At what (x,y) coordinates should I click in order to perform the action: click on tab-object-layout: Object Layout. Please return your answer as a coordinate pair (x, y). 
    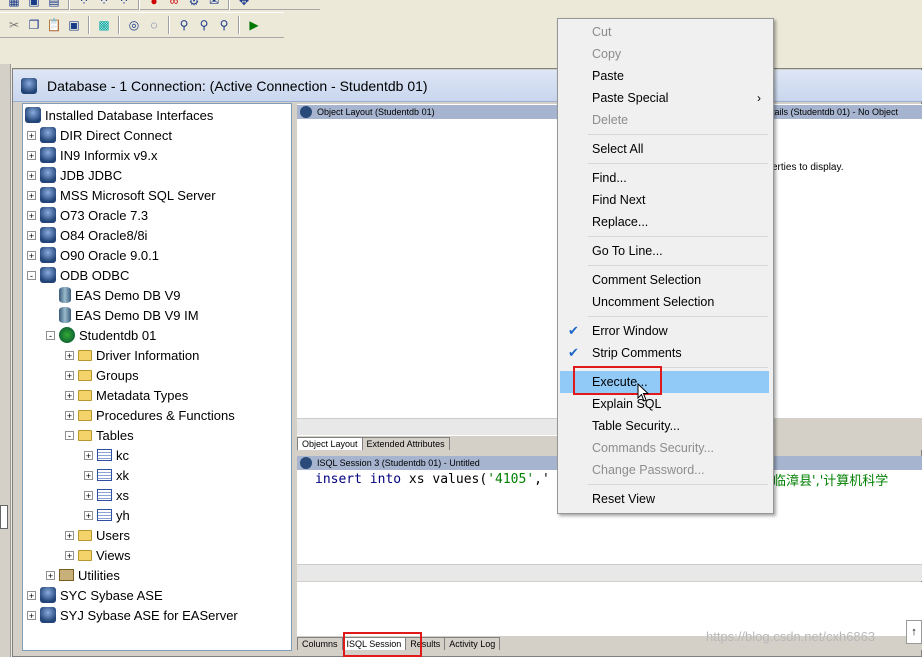
    Looking at the image, I should click on (330, 443).